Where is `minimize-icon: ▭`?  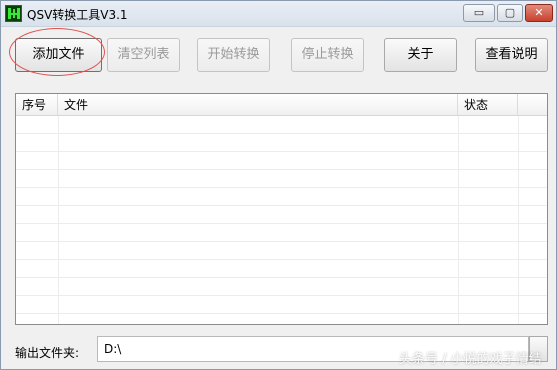 minimize-icon: ▭ is located at coordinates (479, 12).